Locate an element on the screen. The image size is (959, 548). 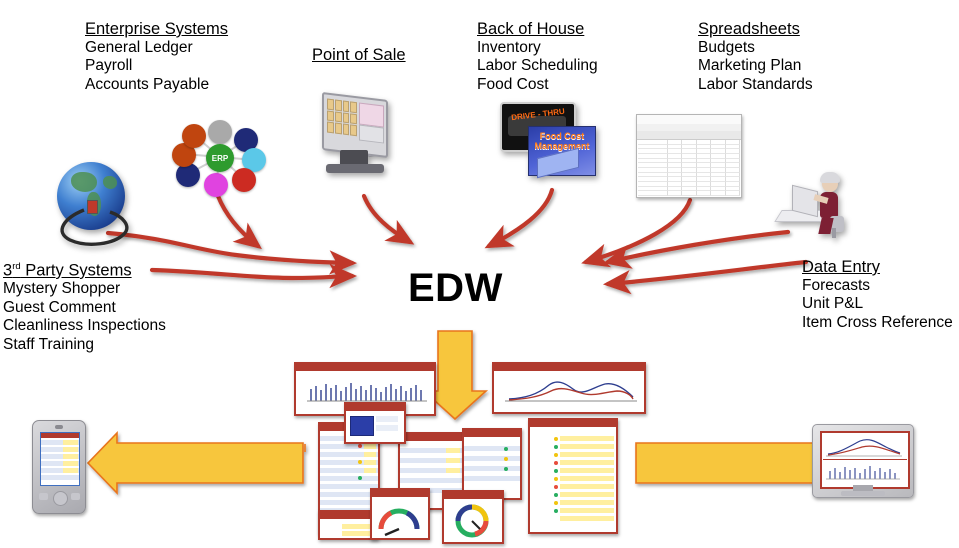
arrow-back-of-house is located at coordinates (519, 218).